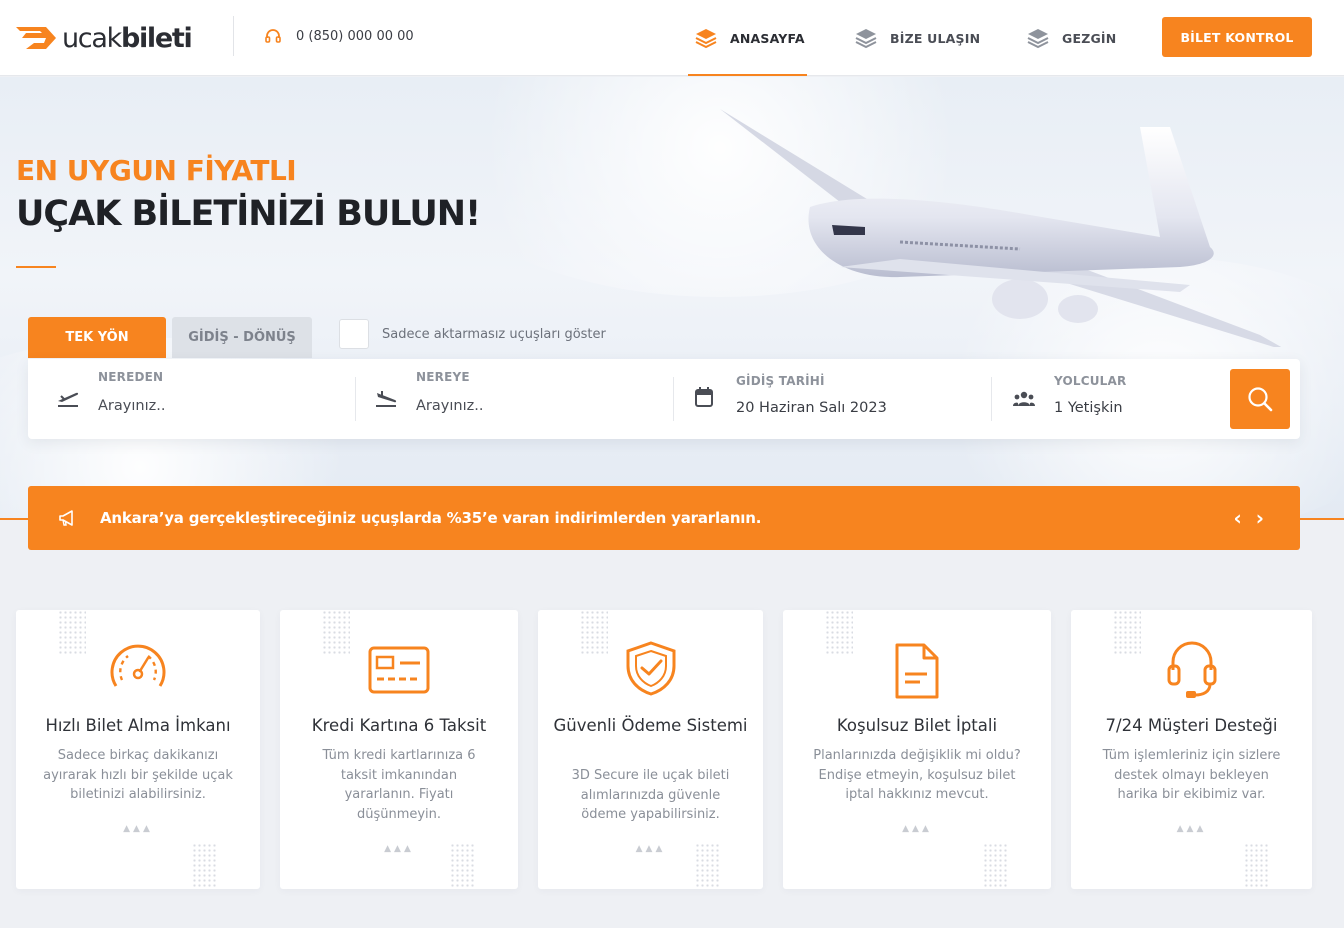 Image resolution: width=1344 pixels, height=928 pixels. What do you see at coordinates (68, 399) in the screenshot?
I see `plane-takeoff-icon` at bounding box center [68, 399].